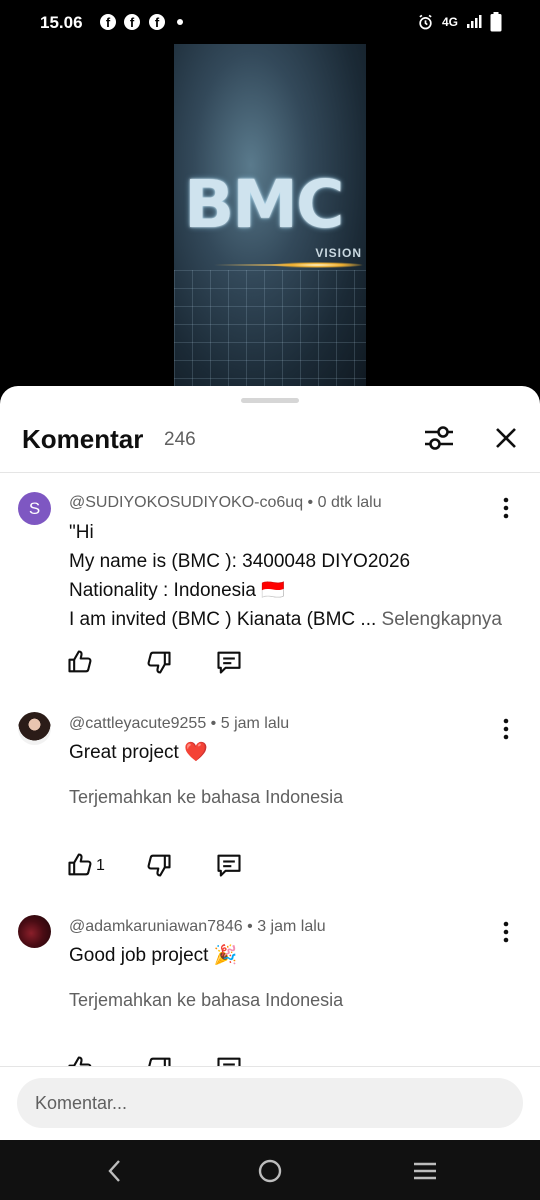 The image size is (540, 1200). What do you see at coordinates (270, 22) in the screenshot?
I see `status-bar: 15.06 f f f 4G` at bounding box center [270, 22].